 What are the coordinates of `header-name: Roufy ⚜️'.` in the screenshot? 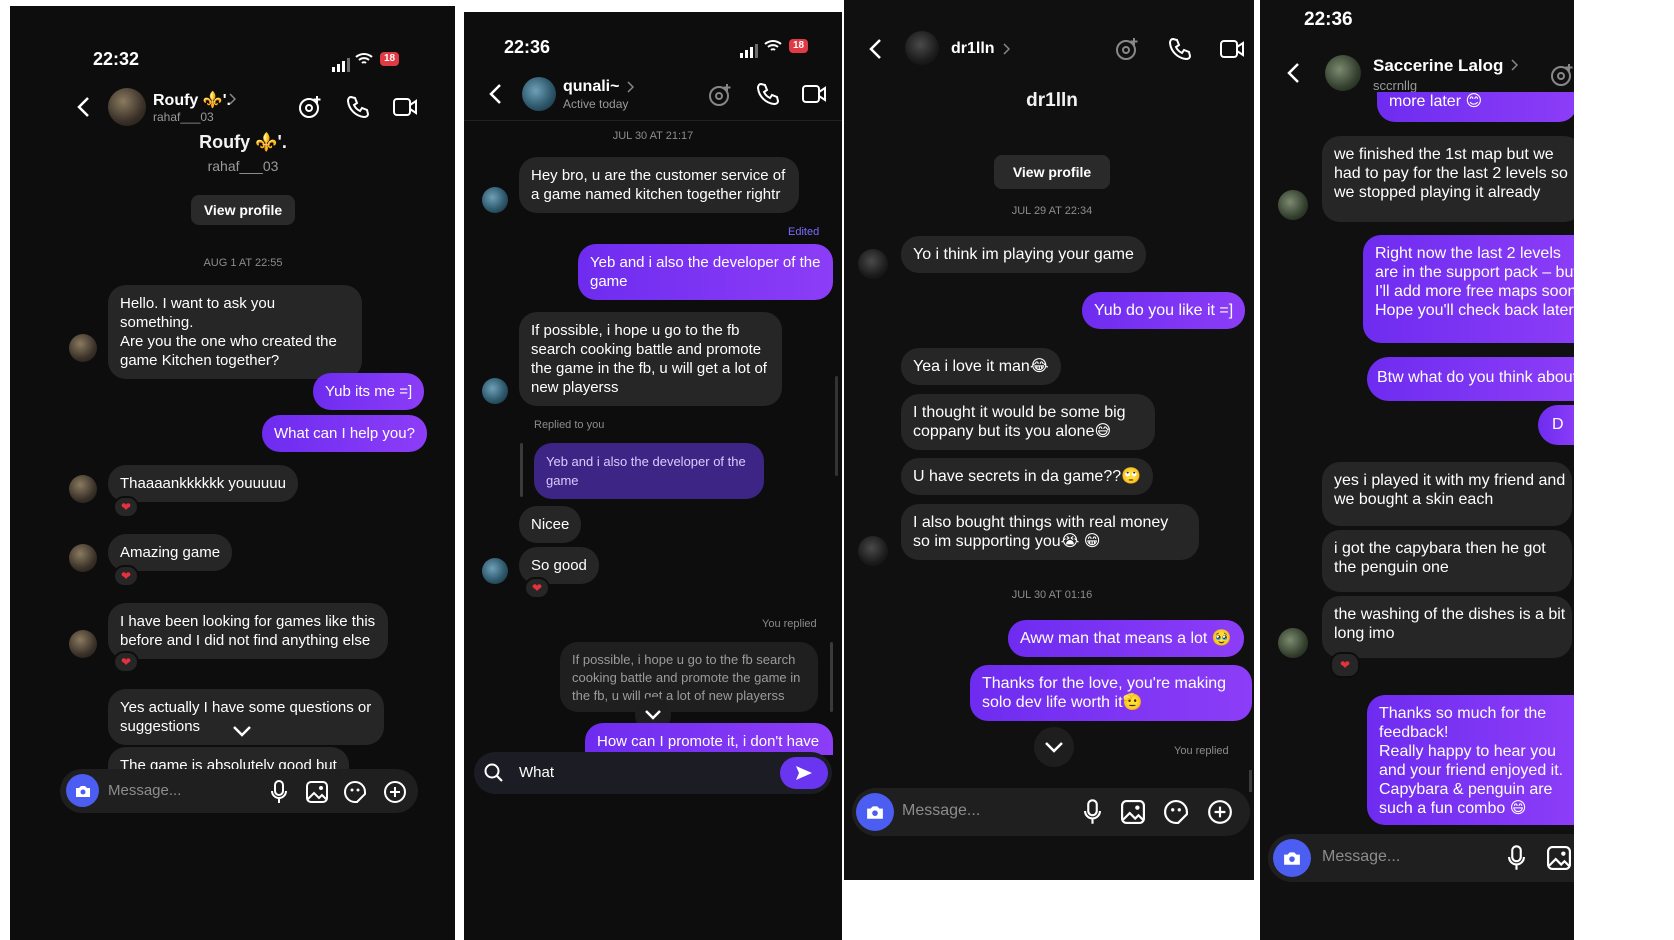 It's located at (192, 100).